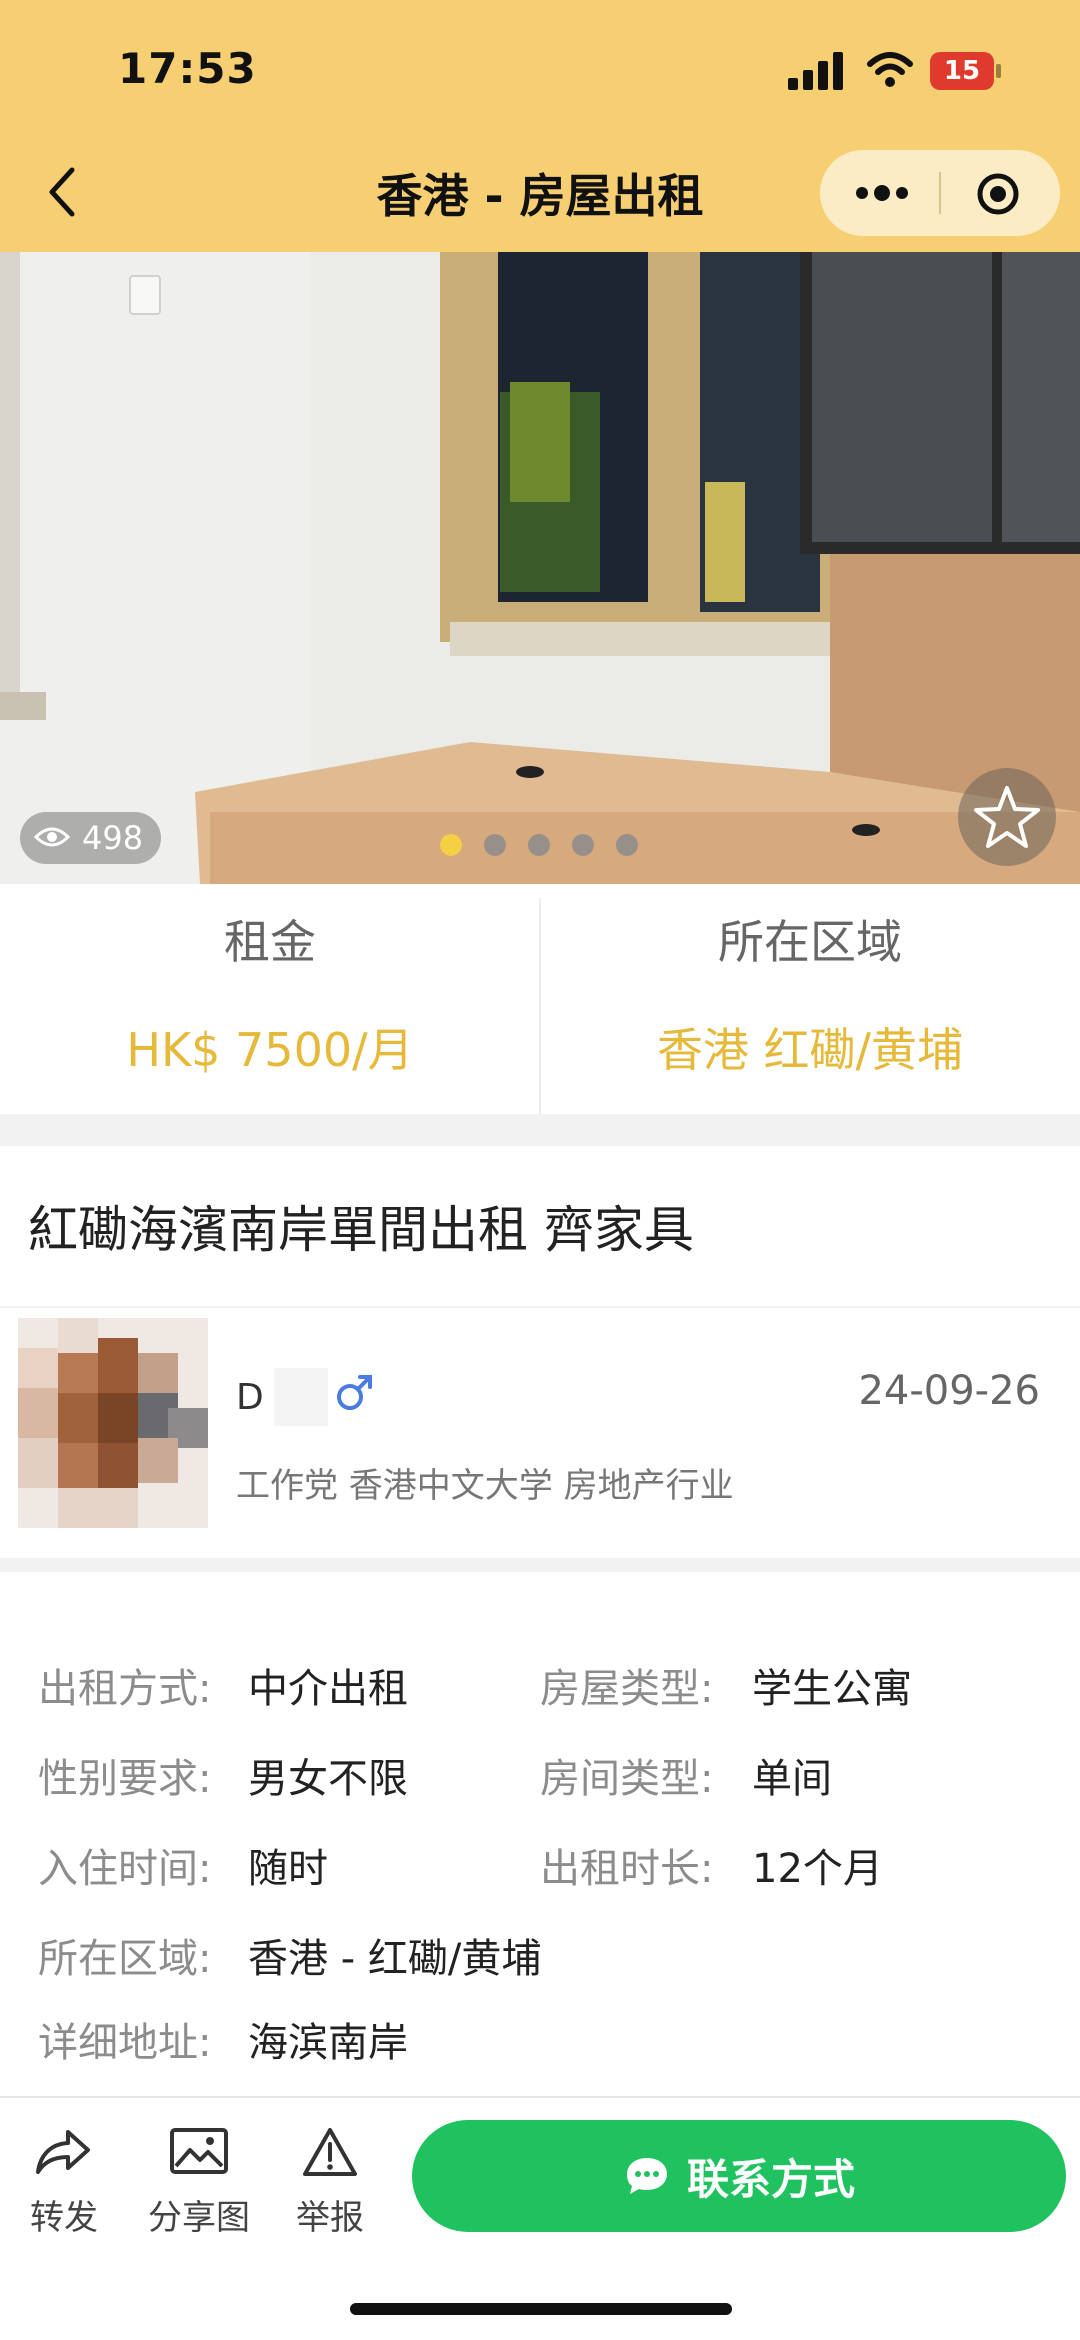 The height and width of the screenshot is (2340, 1080). What do you see at coordinates (998, 196) in the screenshot?
I see `close-miniprogram-icon` at bounding box center [998, 196].